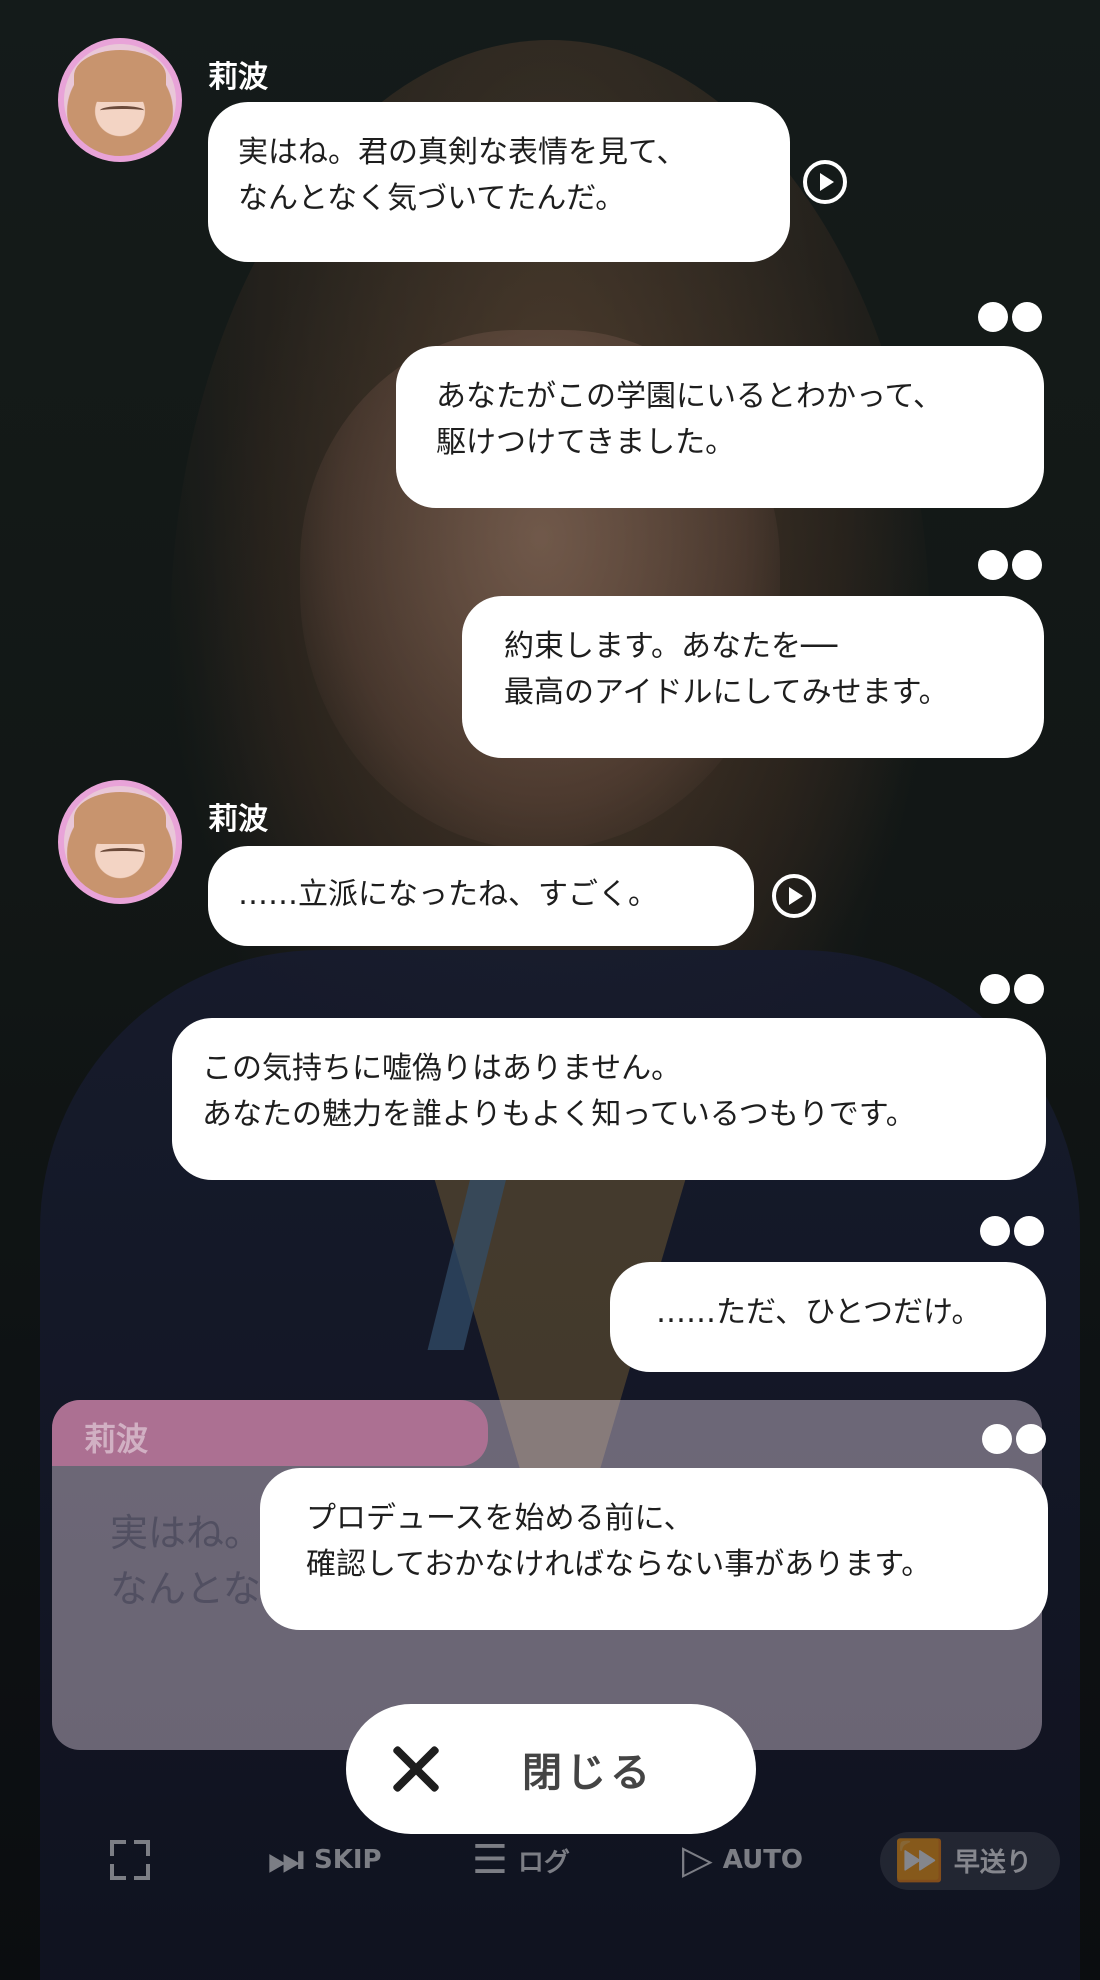 The image size is (1100, 1980). What do you see at coordinates (499, 182) in the screenshot?
I see `speaker-message-bubble: 実はね。君の真剣な表情を見て、 なんとなく気づいてたんだ。` at bounding box center [499, 182].